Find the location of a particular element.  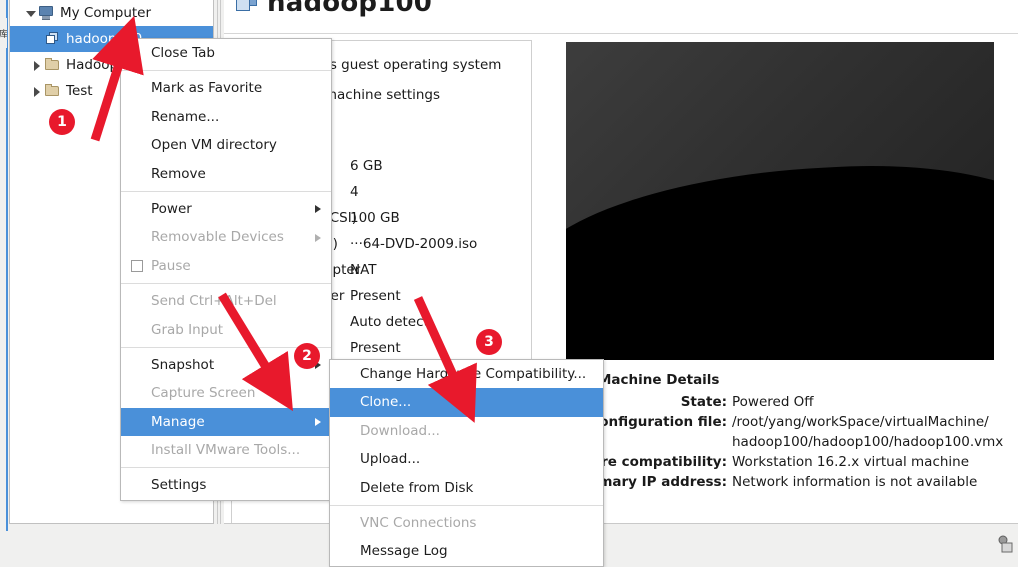

vm-header: hadoop100 is located at coordinates (621, 17).